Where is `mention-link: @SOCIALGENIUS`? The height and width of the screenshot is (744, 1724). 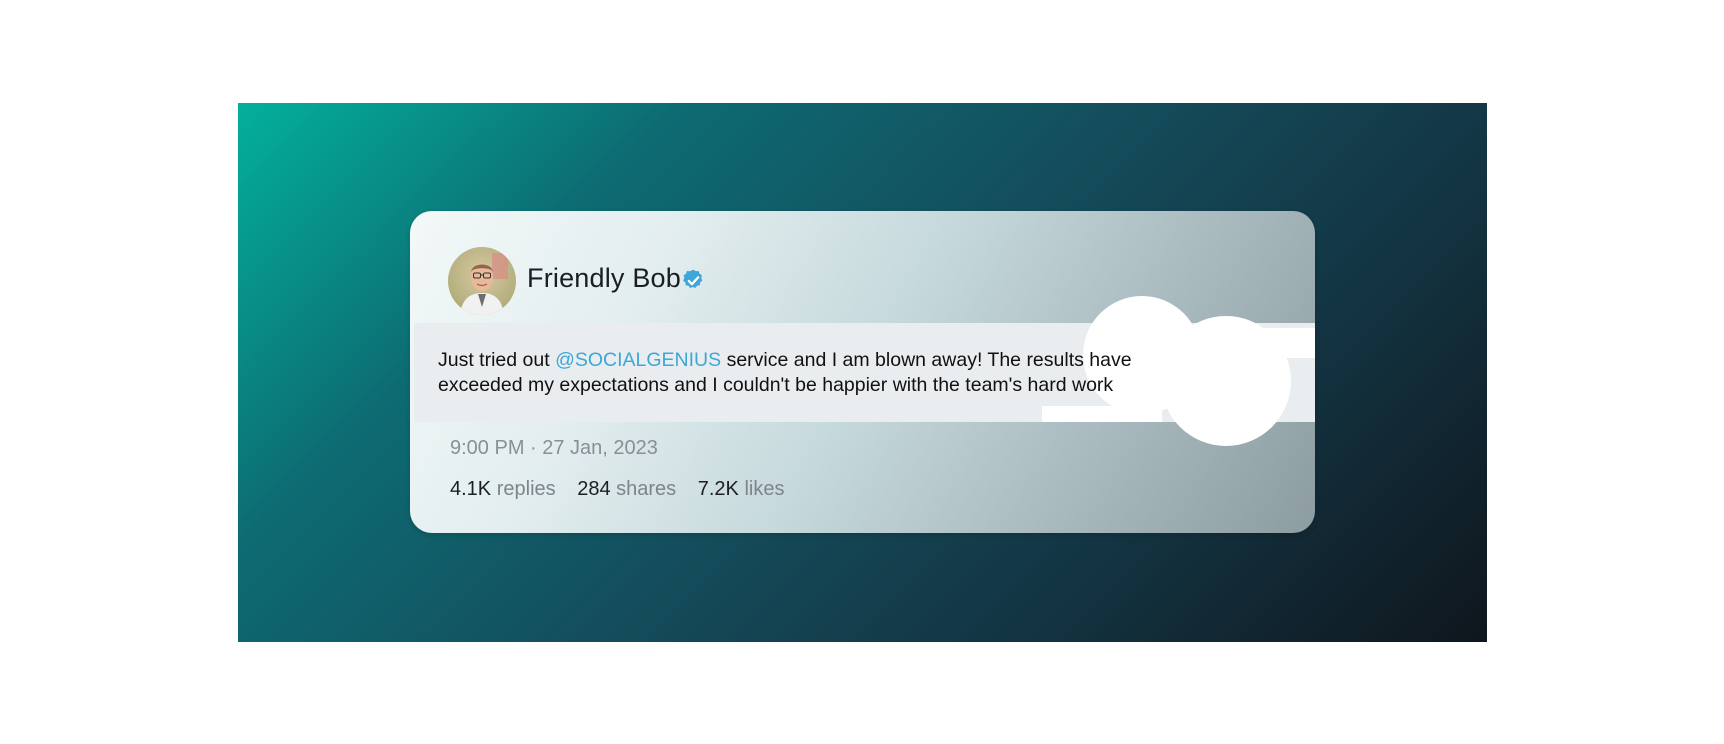 mention-link: @SOCIALGENIUS is located at coordinates (638, 360).